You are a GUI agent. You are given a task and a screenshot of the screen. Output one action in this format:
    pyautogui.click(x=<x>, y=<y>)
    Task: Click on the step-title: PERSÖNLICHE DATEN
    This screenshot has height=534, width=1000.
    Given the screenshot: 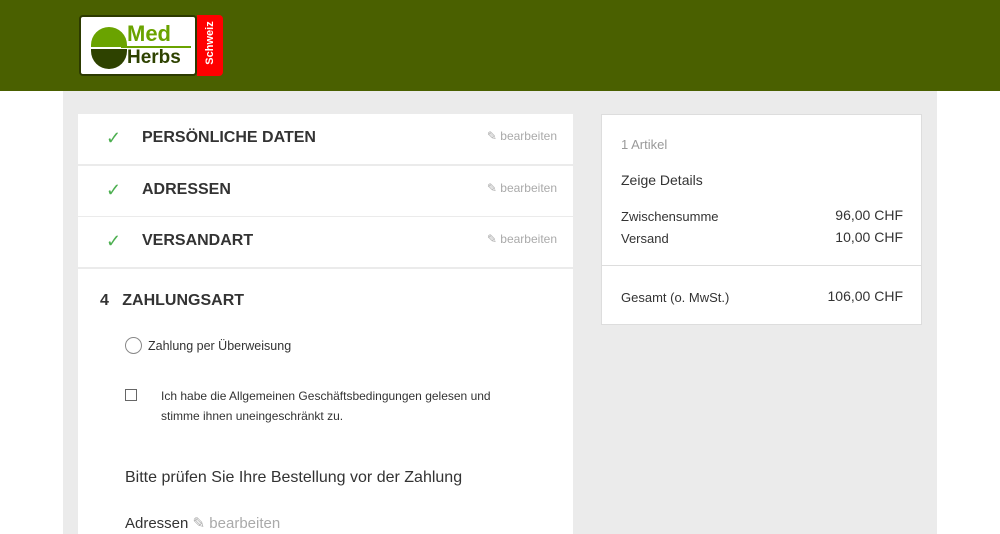 What is the action you would take?
    pyautogui.click(x=229, y=137)
    